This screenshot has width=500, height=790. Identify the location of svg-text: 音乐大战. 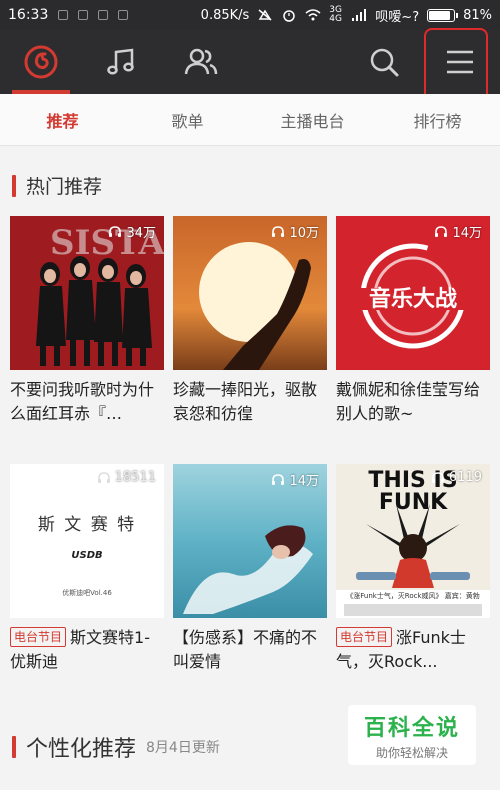
(413, 299).